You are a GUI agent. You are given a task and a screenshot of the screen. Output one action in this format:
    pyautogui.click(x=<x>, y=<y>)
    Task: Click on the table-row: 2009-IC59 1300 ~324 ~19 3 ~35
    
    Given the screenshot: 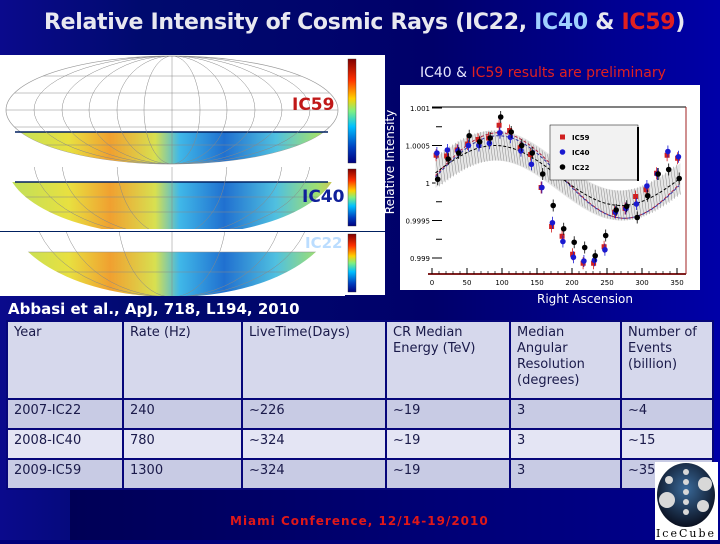 What is the action you would take?
    pyautogui.click(x=360, y=474)
    